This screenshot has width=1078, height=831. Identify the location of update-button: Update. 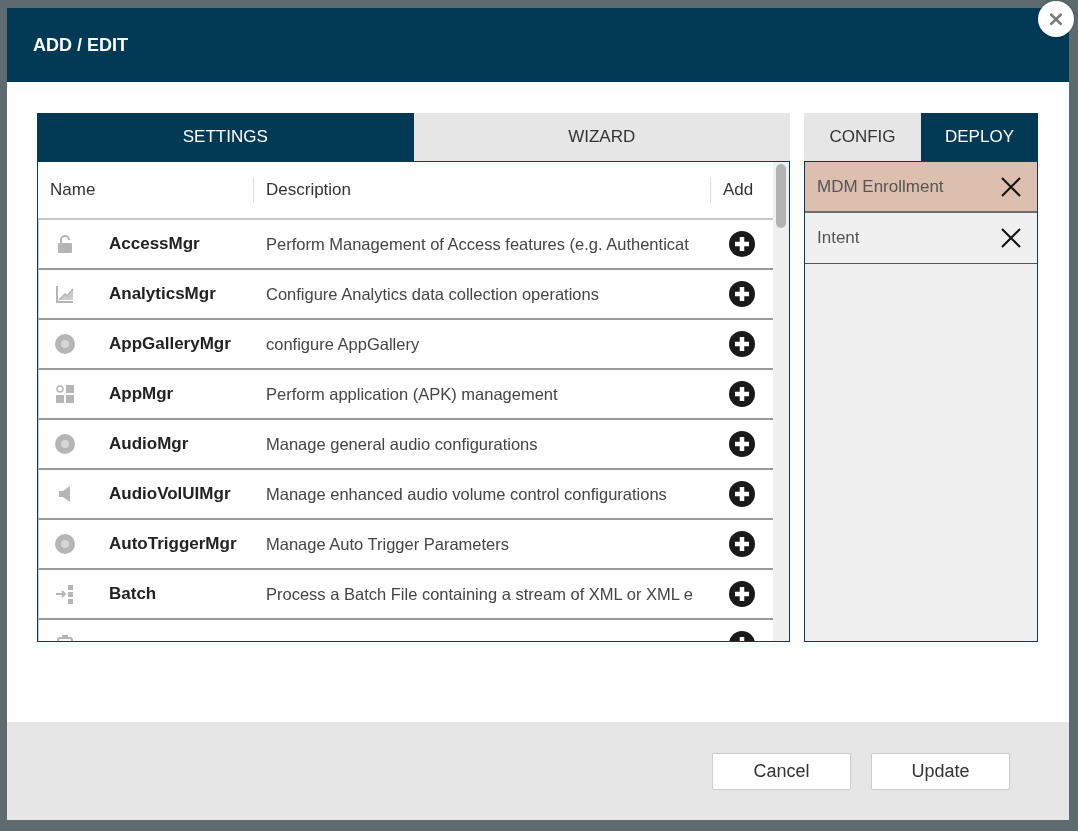
(940, 771).